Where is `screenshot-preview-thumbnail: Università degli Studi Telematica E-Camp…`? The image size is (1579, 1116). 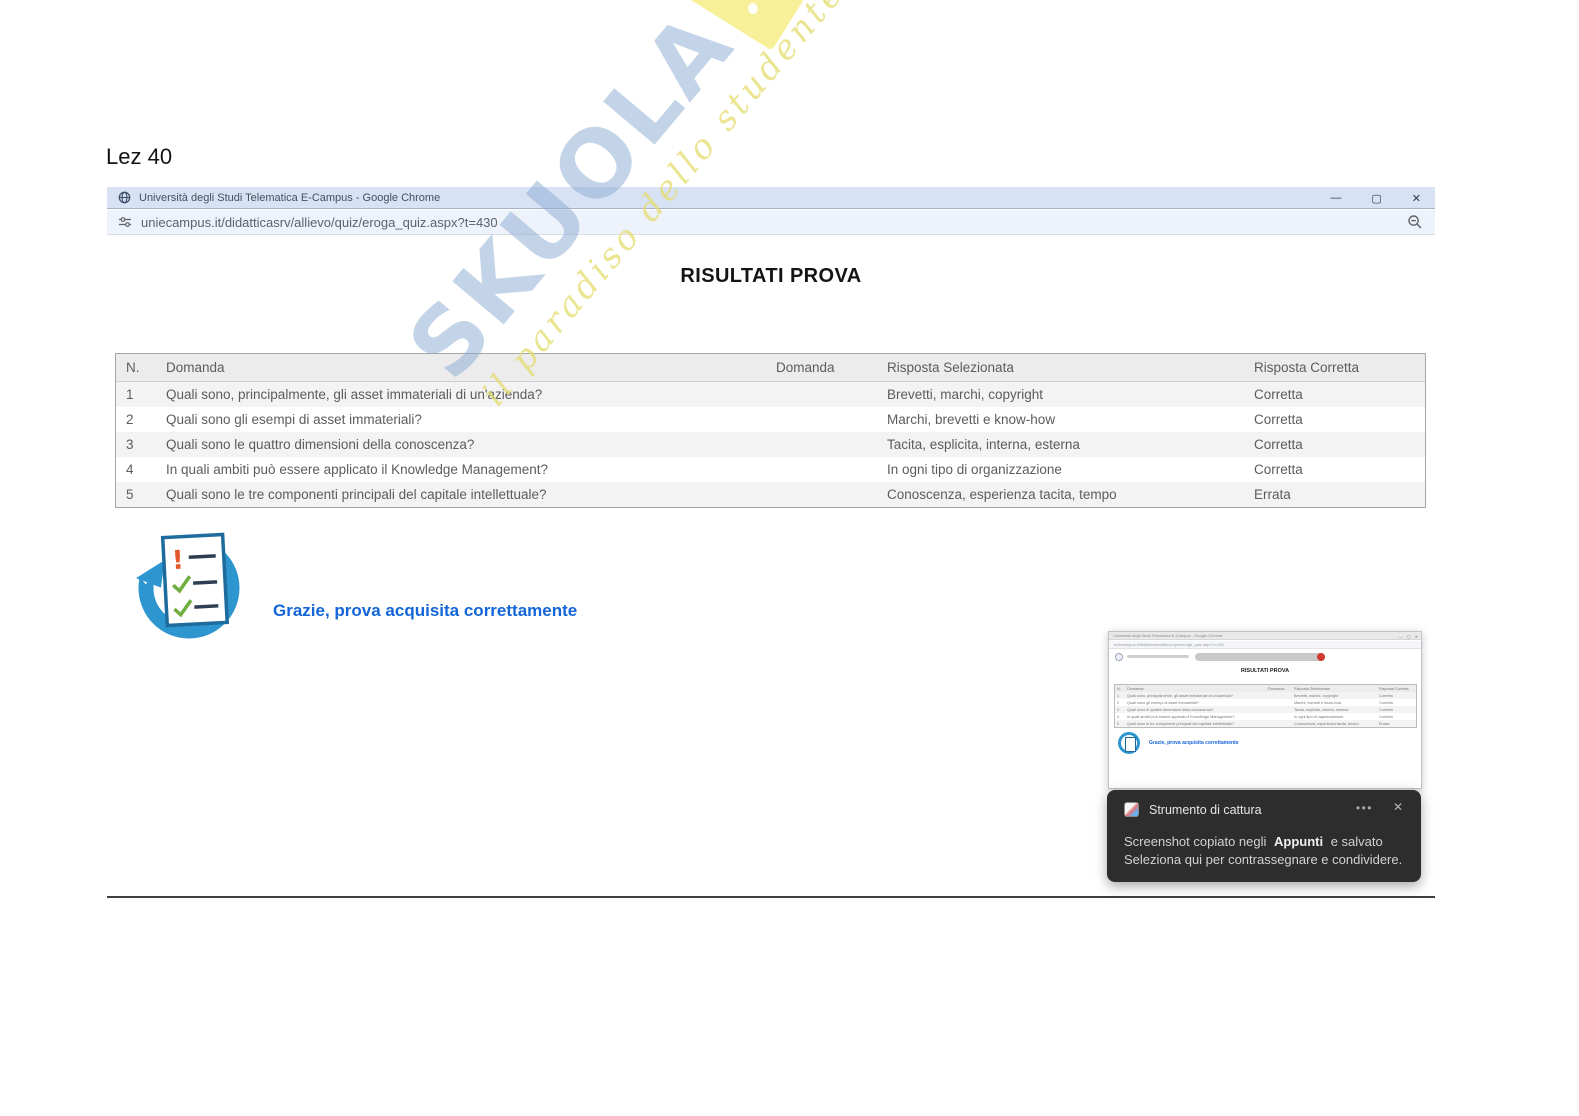
screenshot-preview-thumbnail: Università degli Studi Telematica E-Camp… is located at coordinates (1265, 710).